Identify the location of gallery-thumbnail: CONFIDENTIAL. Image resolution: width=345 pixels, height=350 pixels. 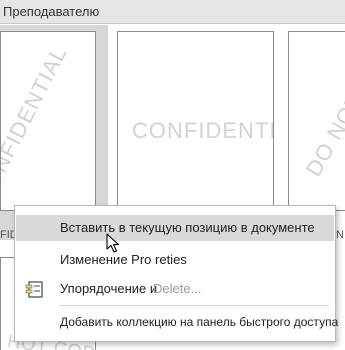
(48, 121).